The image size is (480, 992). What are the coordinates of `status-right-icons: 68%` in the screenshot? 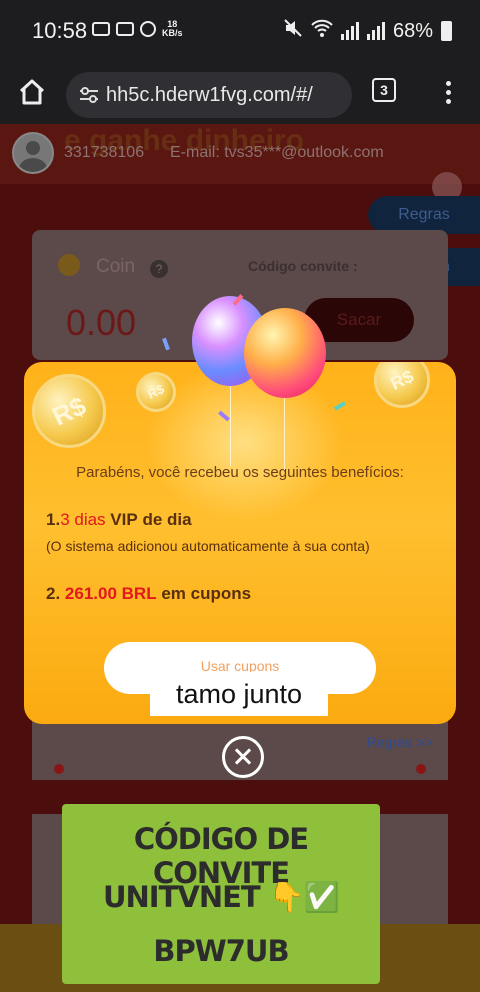 It's located at (367, 31).